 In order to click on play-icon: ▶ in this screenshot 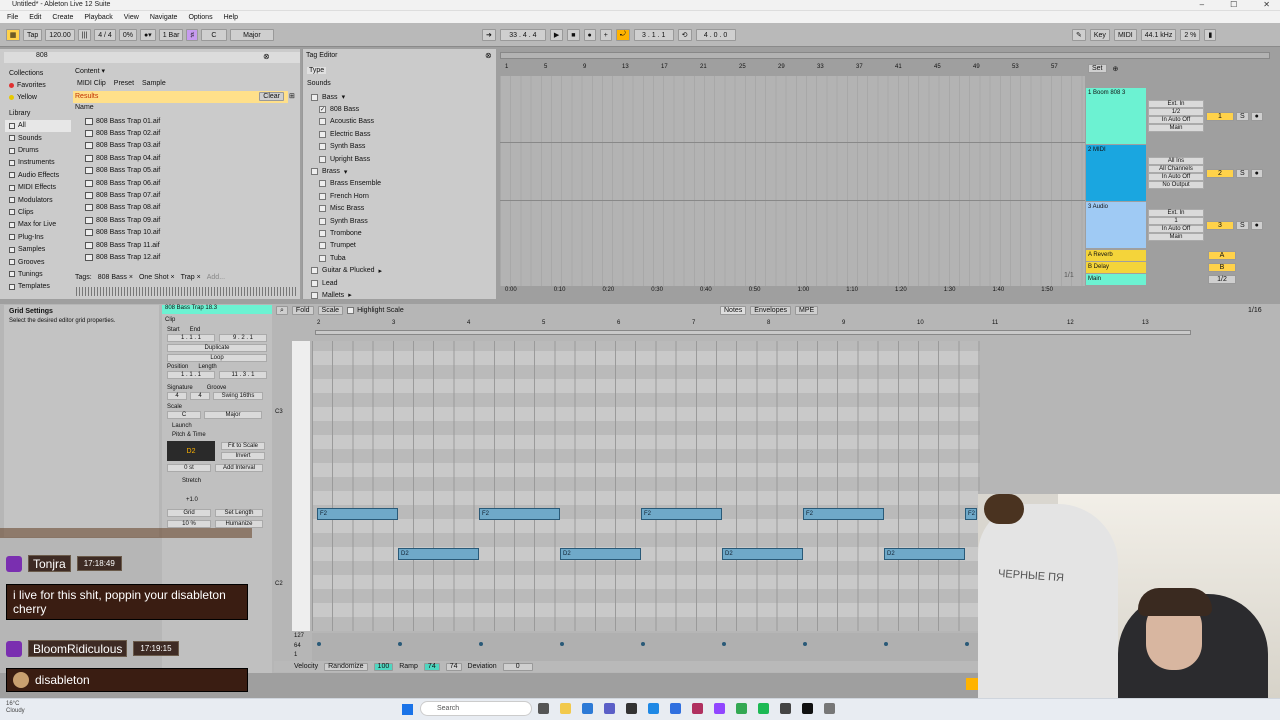, I will do `click(556, 35)`.